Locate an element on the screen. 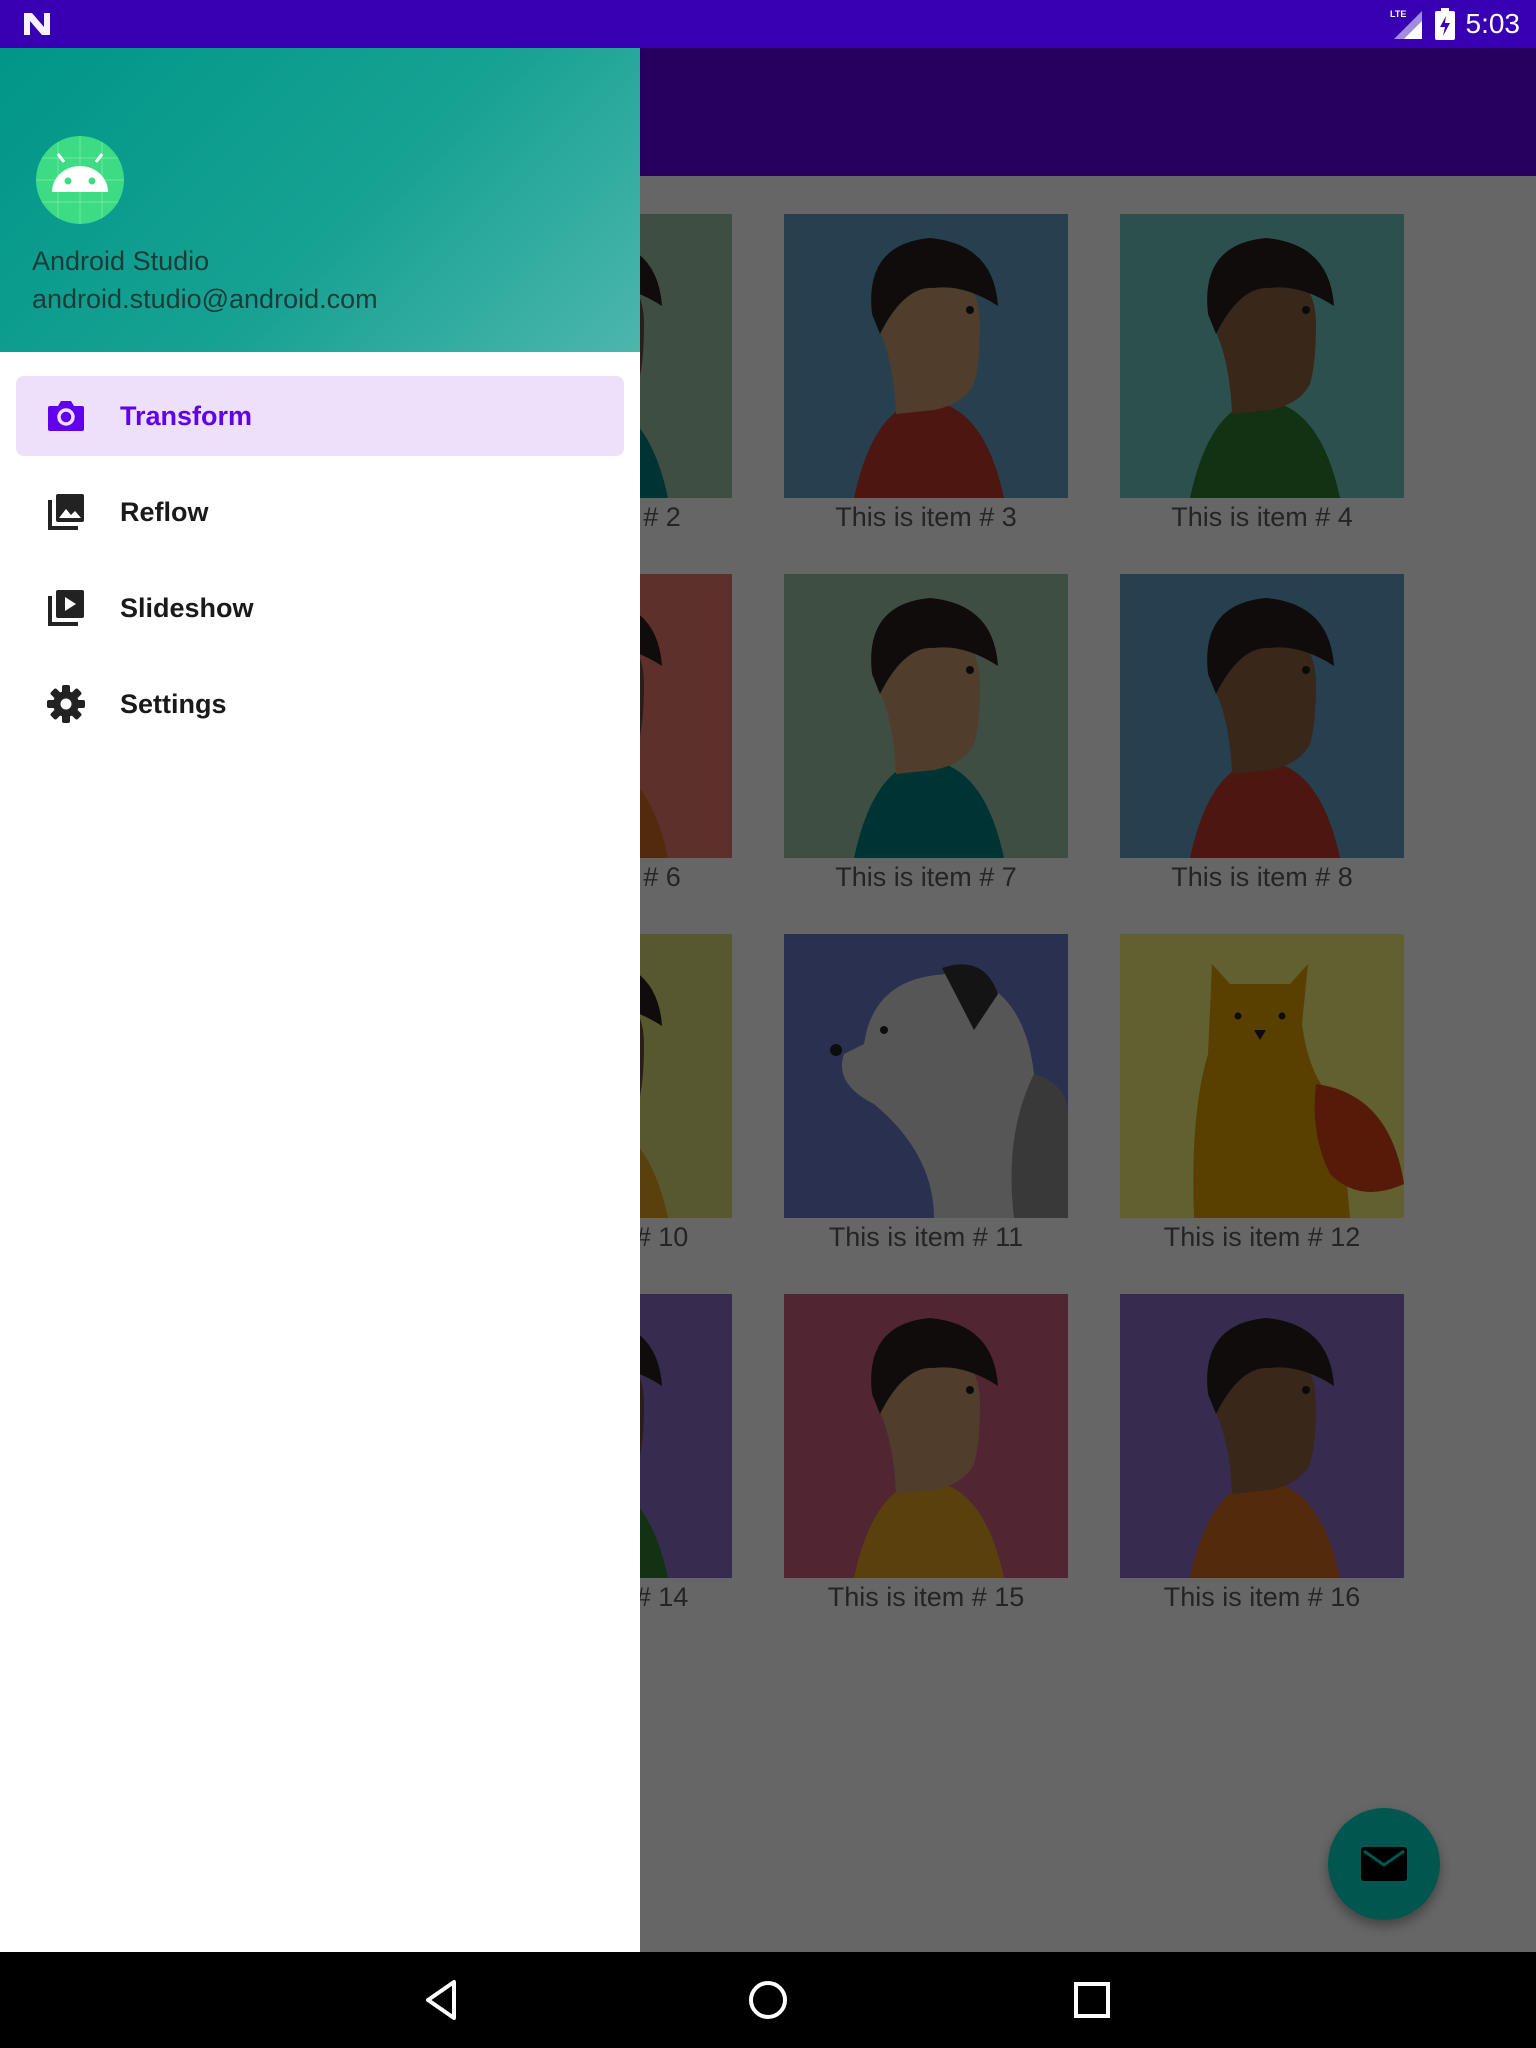 Image resolution: width=1536 pixels, height=2048 pixels. nav-item-label: Transform is located at coordinates (186, 415).